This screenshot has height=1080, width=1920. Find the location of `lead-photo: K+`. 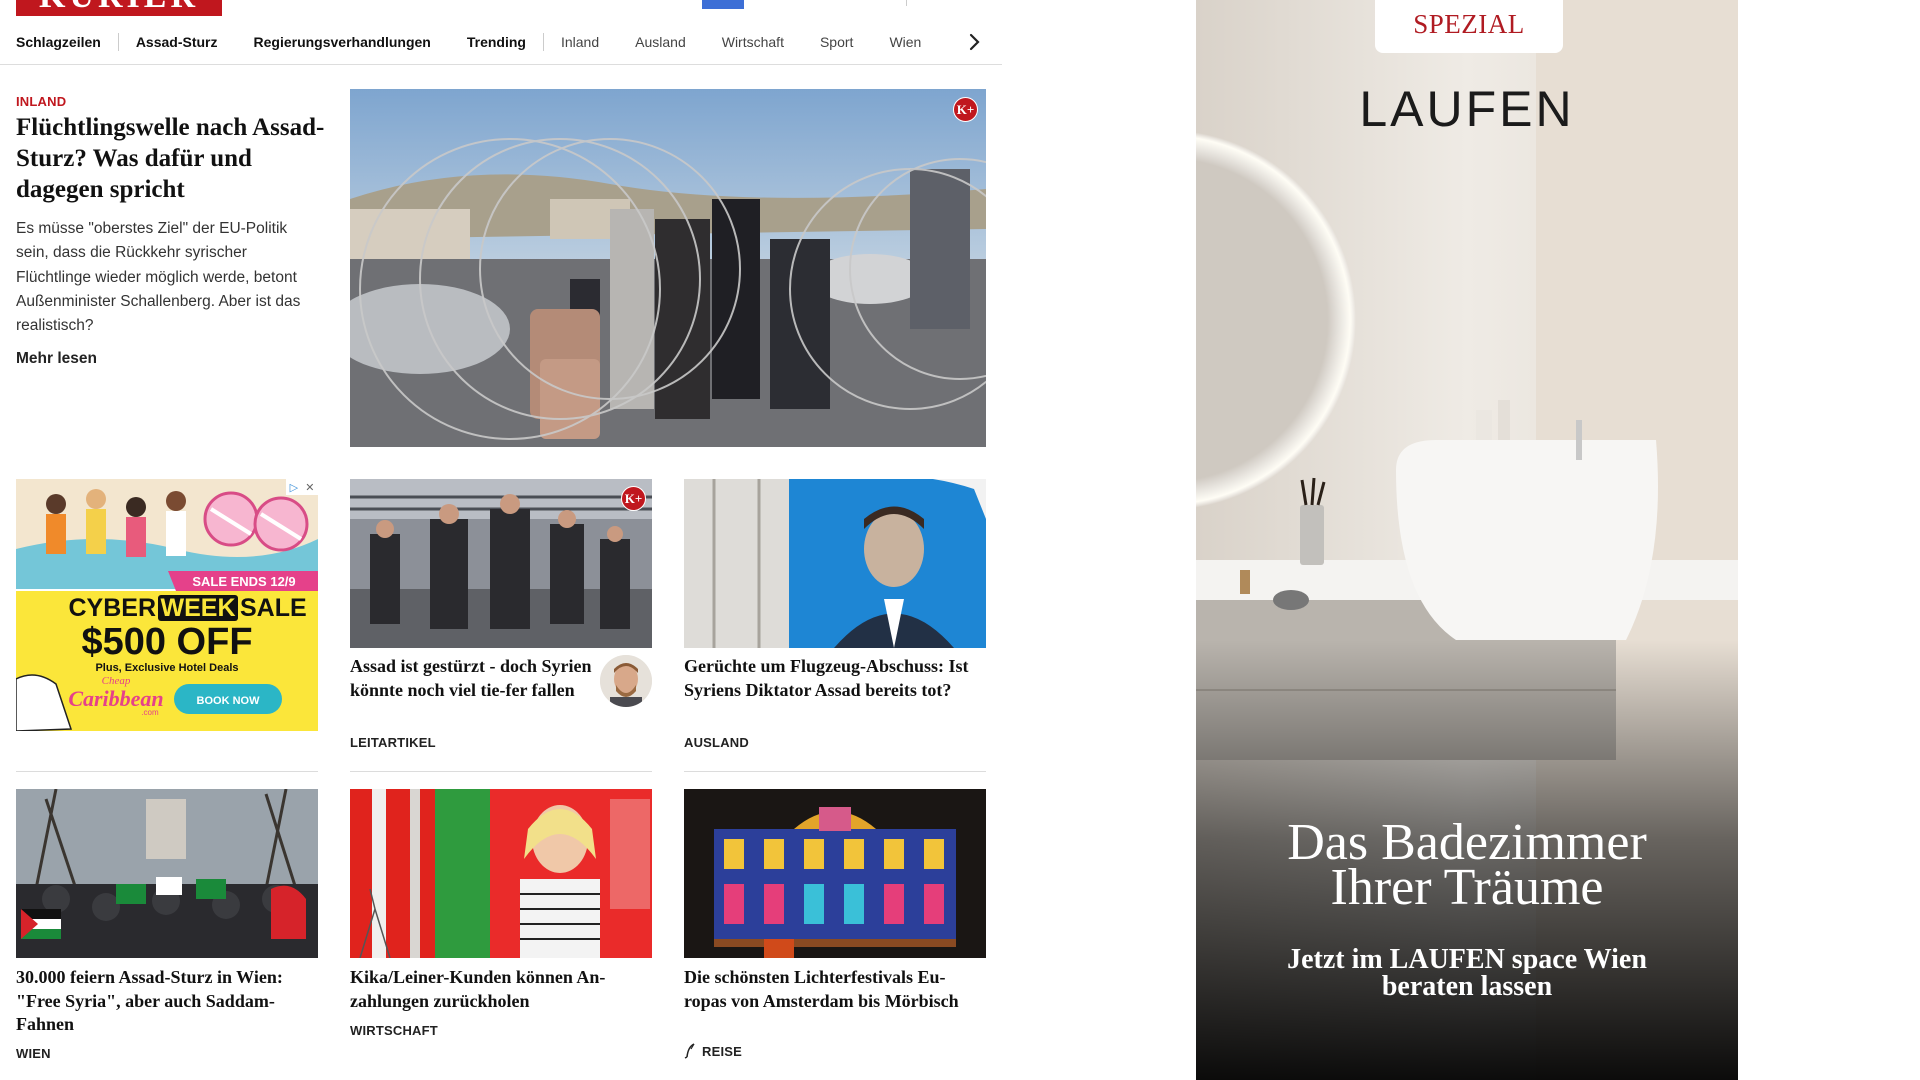

lead-photo: K+ is located at coordinates (668, 268).